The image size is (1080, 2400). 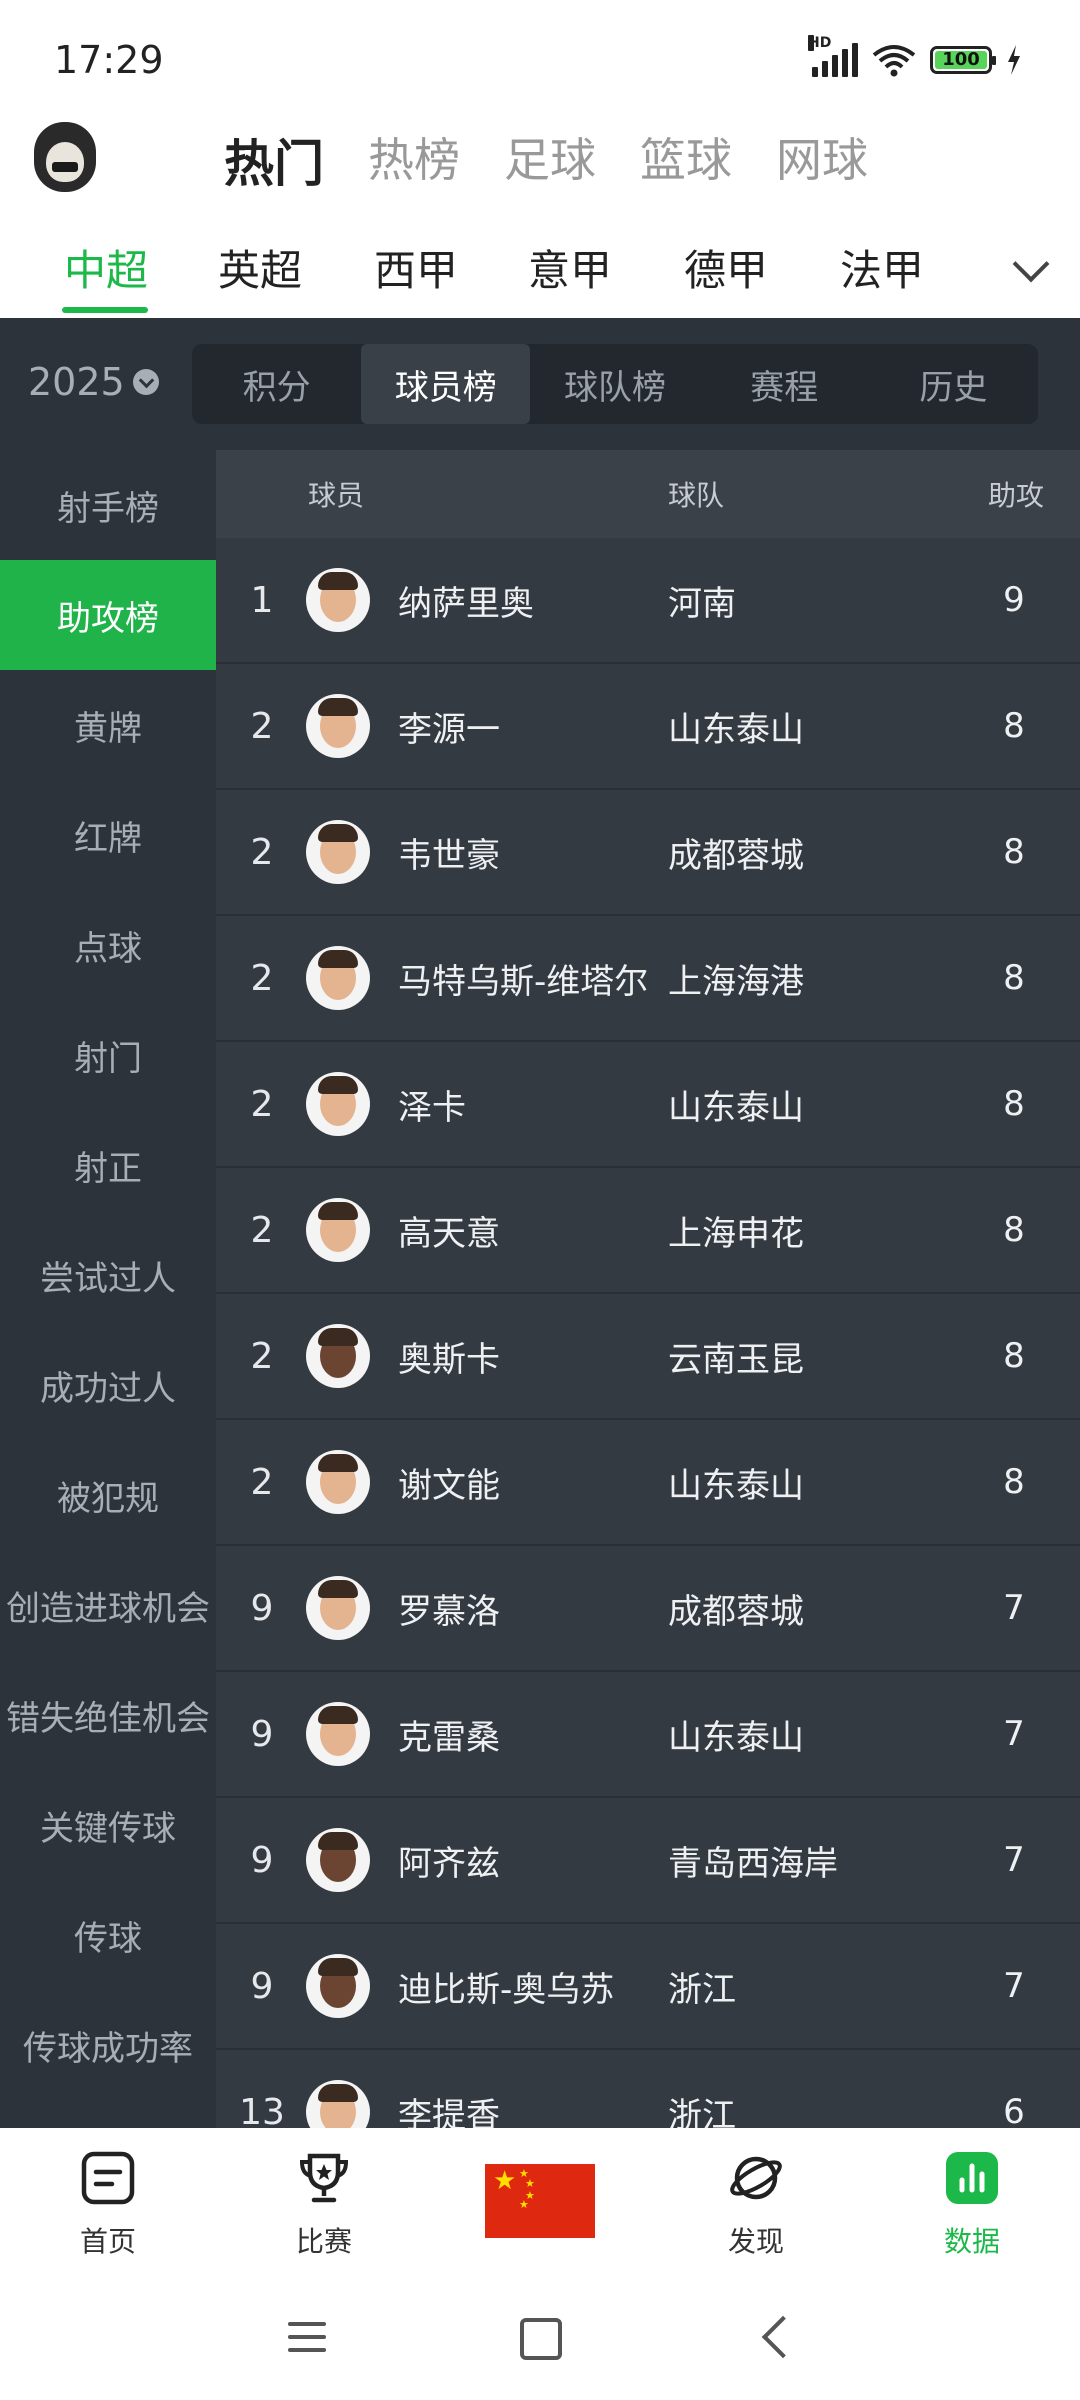 What do you see at coordinates (953, 384) in the screenshot?
I see `segment-history: 历史` at bounding box center [953, 384].